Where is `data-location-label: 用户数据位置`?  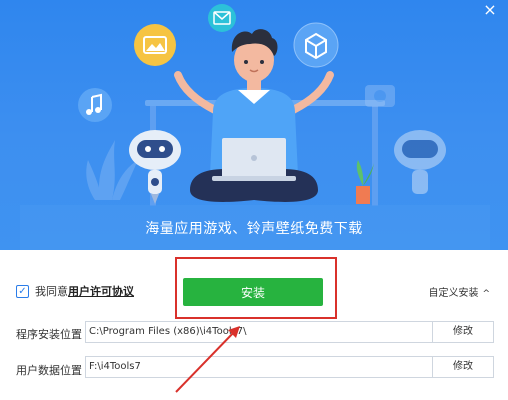 data-location-label: 用户数据位置 is located at coordinates (49, 370).